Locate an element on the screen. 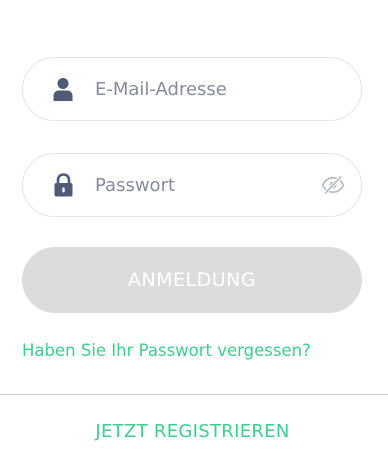 The height and width of the screenshot is (466, 388). email-field-container is located at coordinates (192, 89).